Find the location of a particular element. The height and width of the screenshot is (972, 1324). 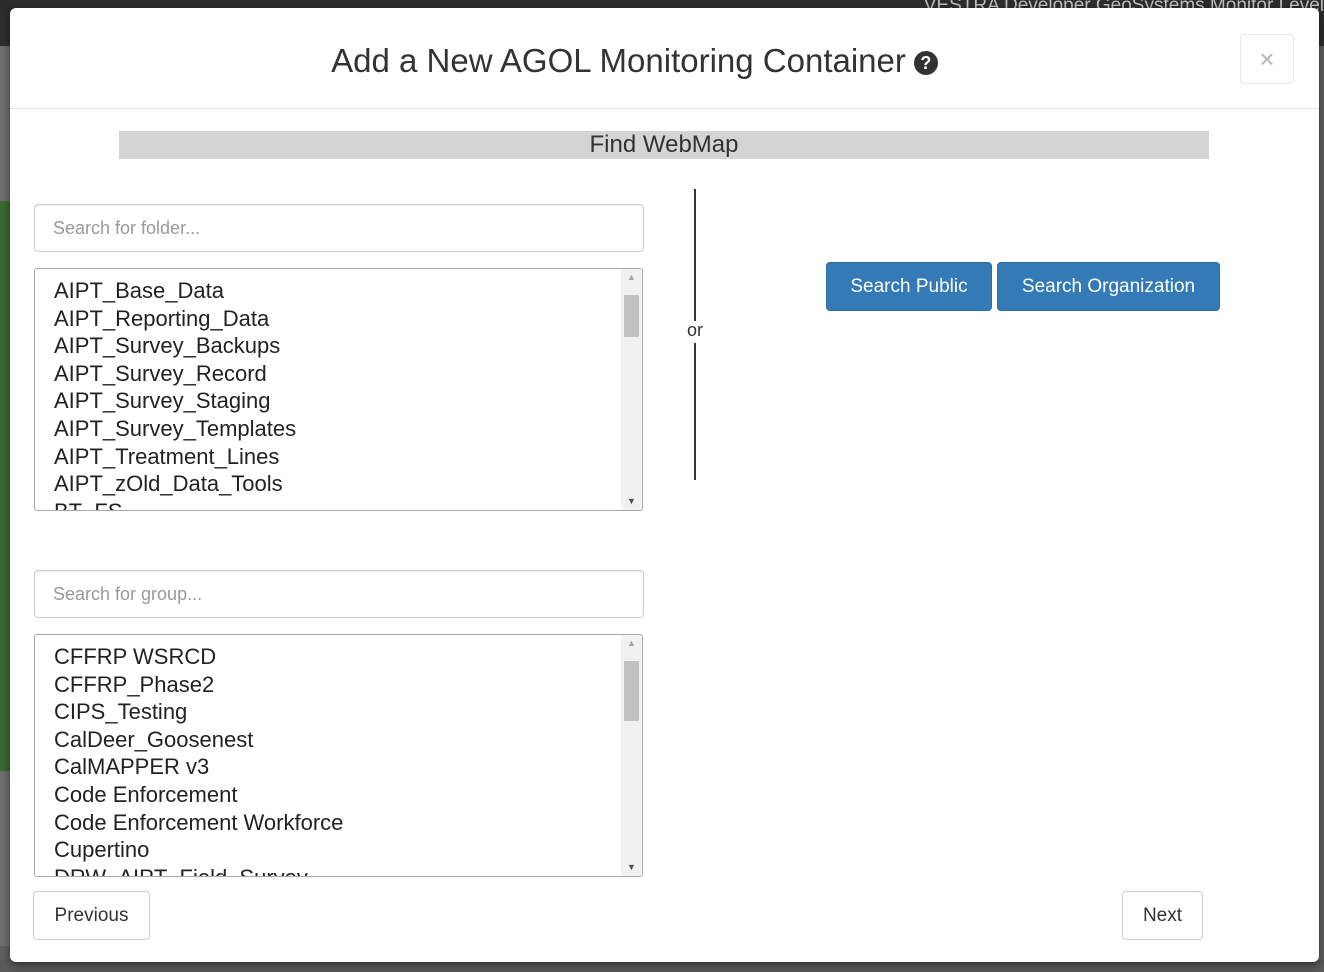

dialog-title-text: Add a New AGOL Monitoring Container is located at coordinates (618, 60).